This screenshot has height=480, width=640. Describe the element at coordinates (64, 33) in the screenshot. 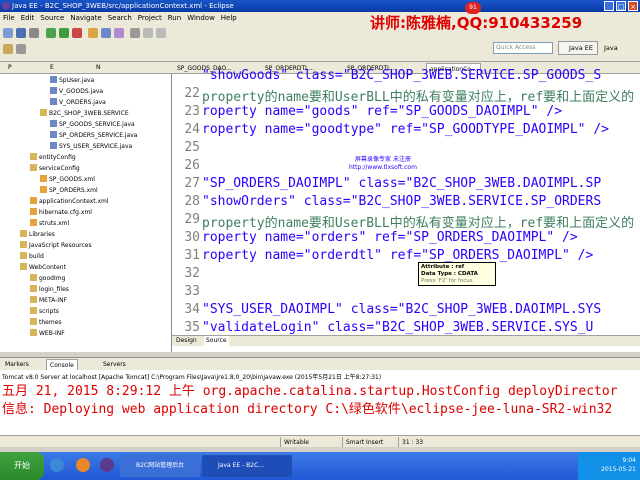

I see `run-icon` at that location.